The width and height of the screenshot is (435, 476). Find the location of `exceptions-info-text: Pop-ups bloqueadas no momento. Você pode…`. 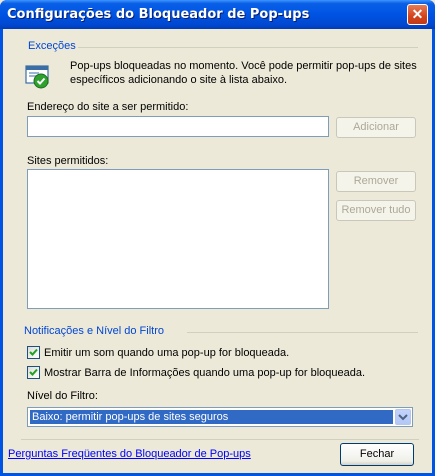

exceptions-info-text: Pop-ups bloqueadas no momento. Você pode… is located at coordinates (243, 73).